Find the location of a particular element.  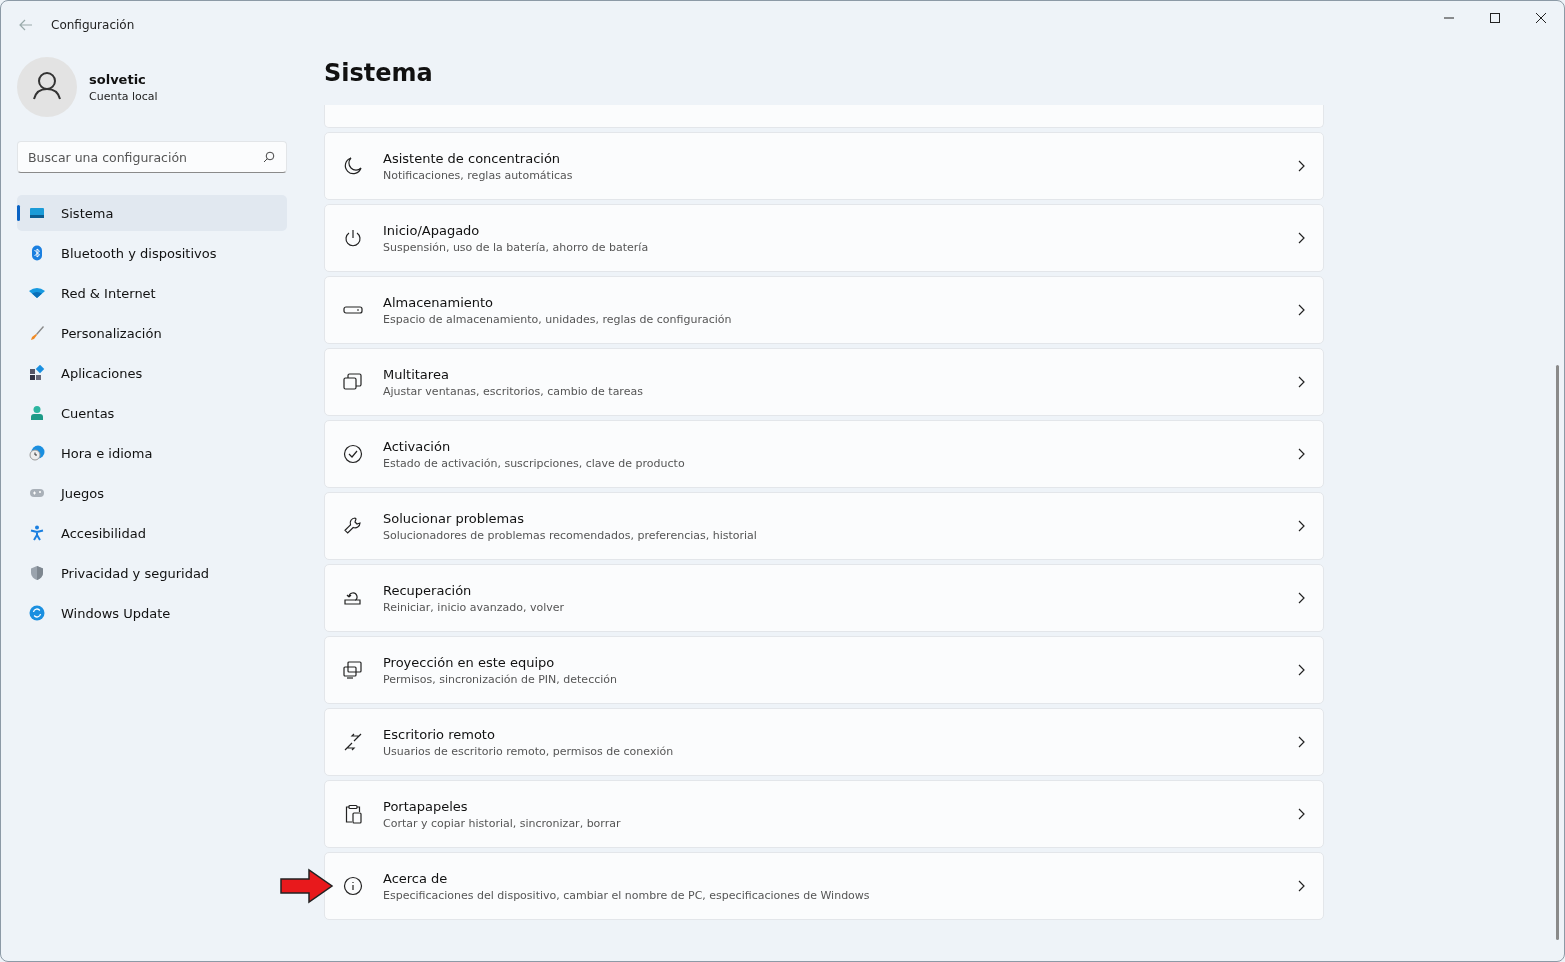

windows-stack-icon is located at coordinates (353, 382).